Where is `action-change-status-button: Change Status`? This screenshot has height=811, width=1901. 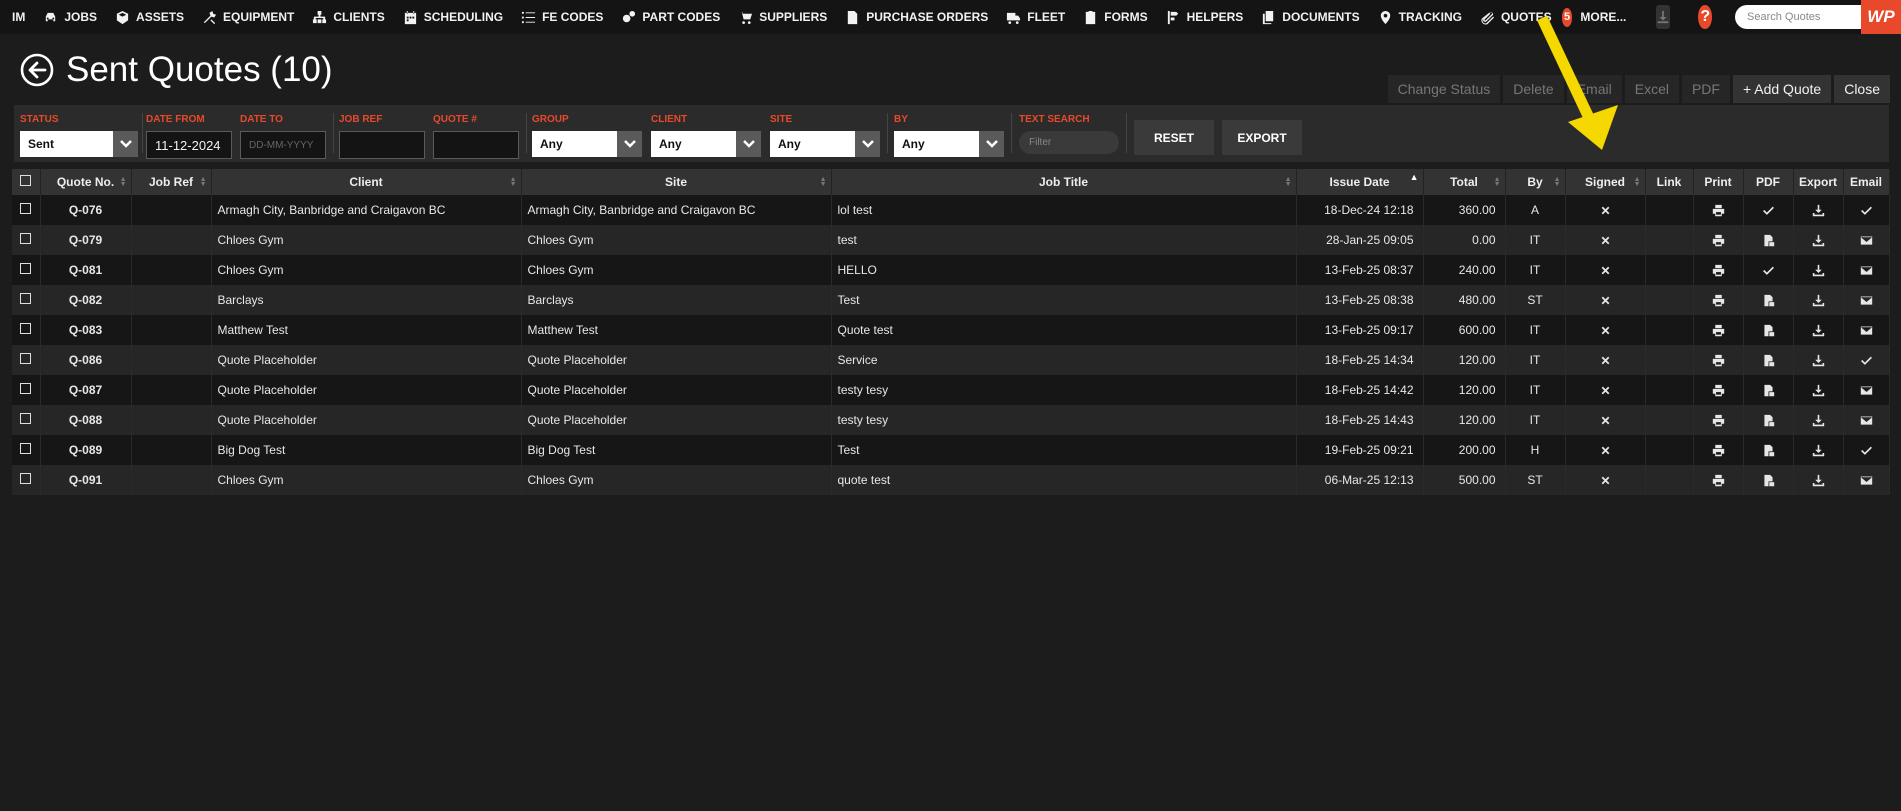 action-change-status-button: Change Status is located at coordinates (1444, 89).